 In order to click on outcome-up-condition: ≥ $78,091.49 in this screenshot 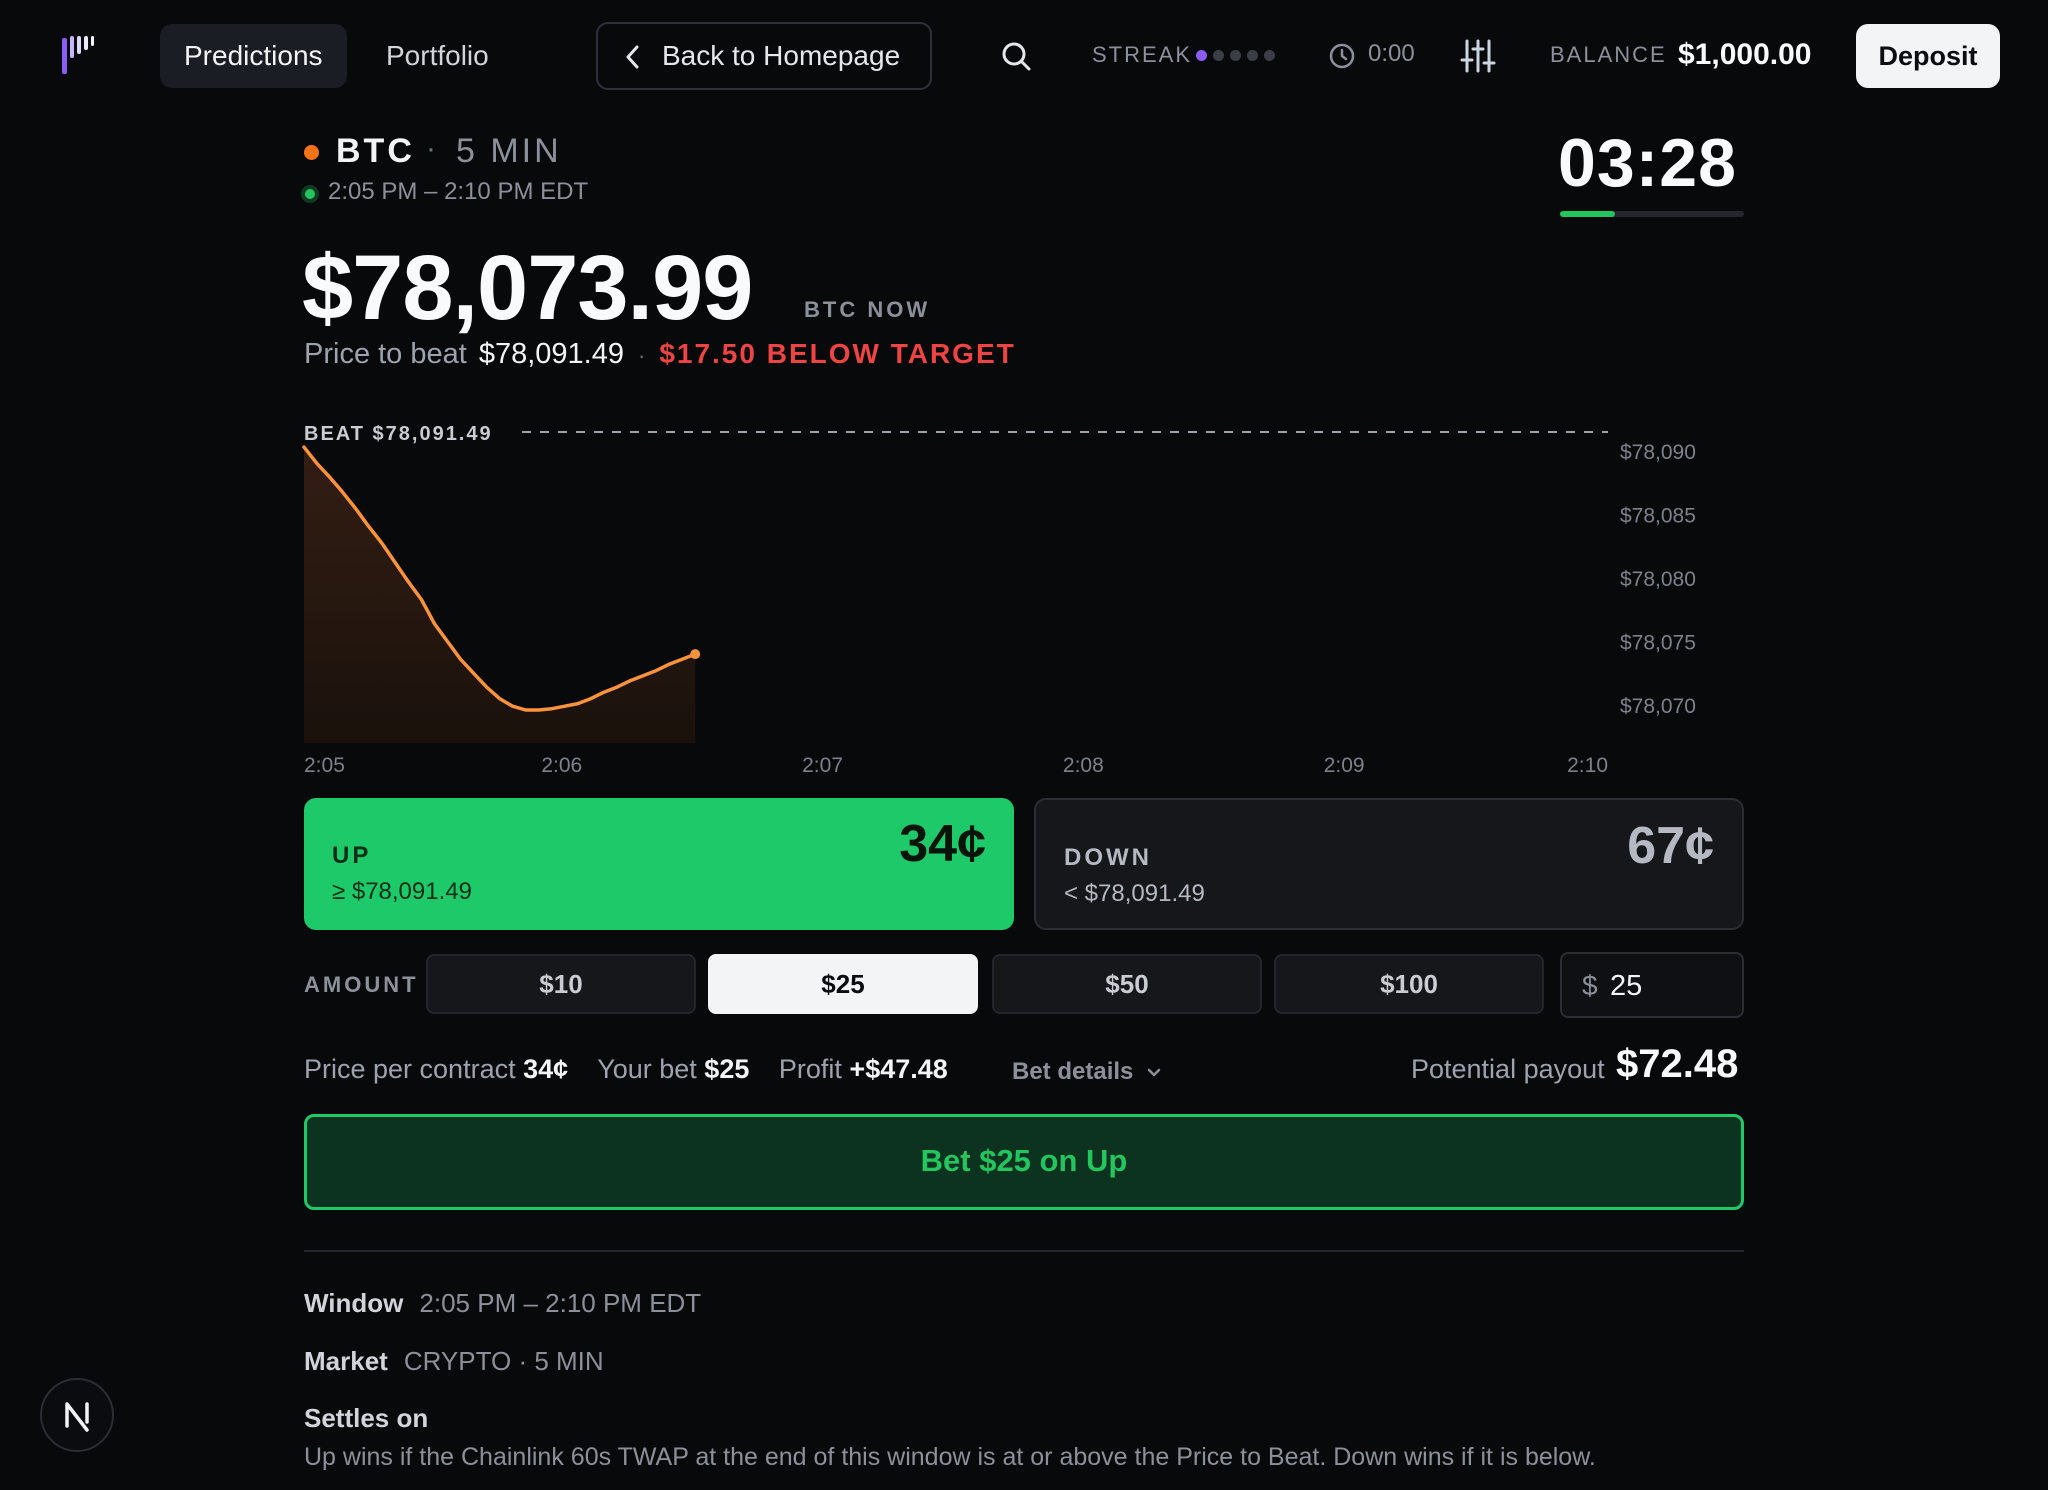, I will do `click(402, 891)`.